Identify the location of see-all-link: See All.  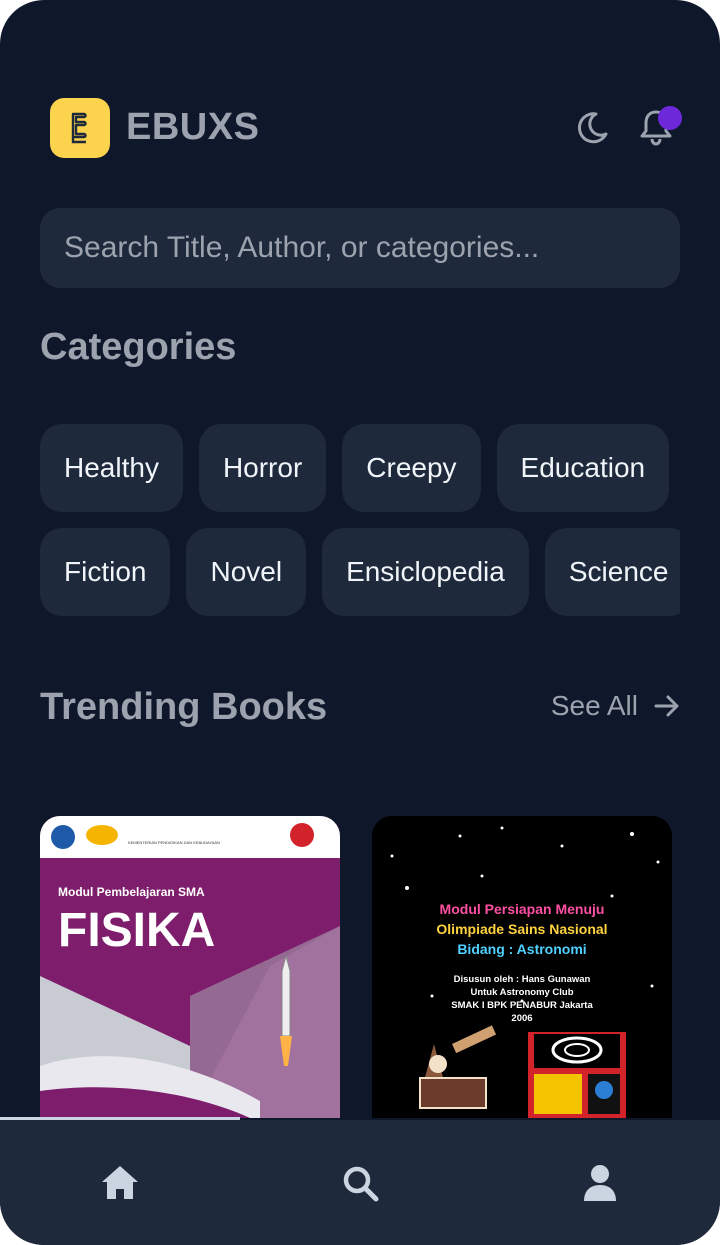
(615, 706).